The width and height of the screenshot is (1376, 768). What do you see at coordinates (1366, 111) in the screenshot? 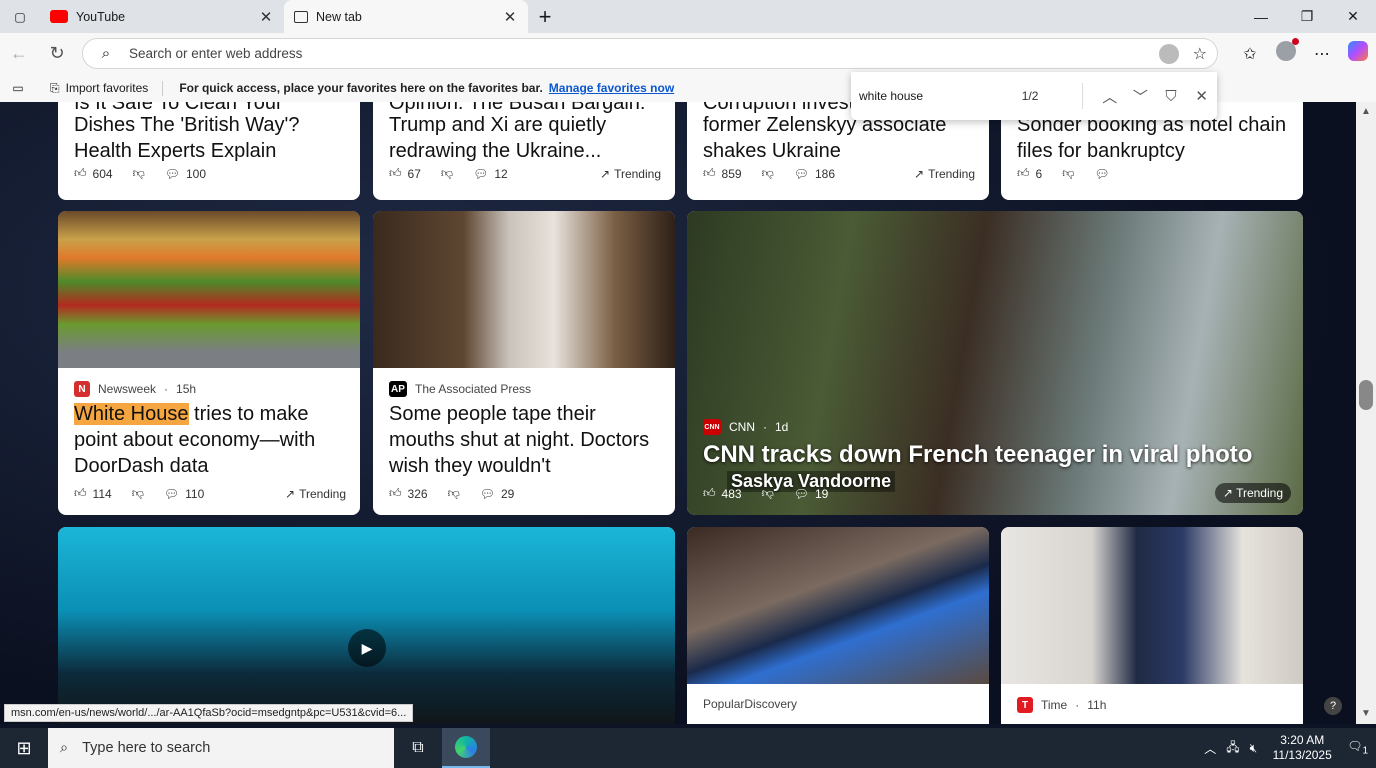
I see `scroll-up-icon: ▲` at bounding box center [1366, 111].